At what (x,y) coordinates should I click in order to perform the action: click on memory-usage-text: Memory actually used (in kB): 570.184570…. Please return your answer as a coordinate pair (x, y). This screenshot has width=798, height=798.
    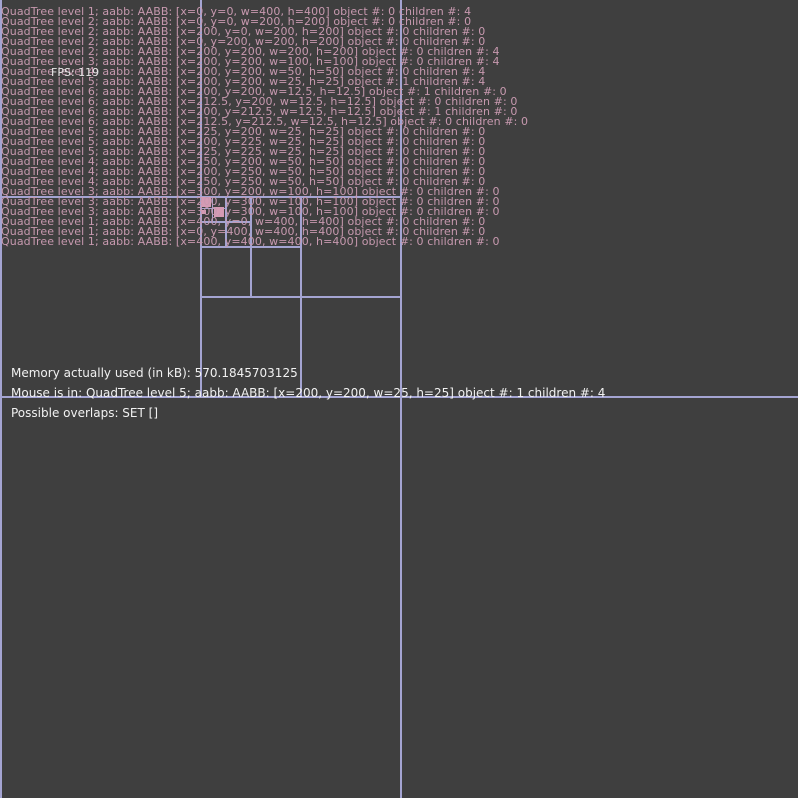
    Looking at the image, I should click on (154, 373).